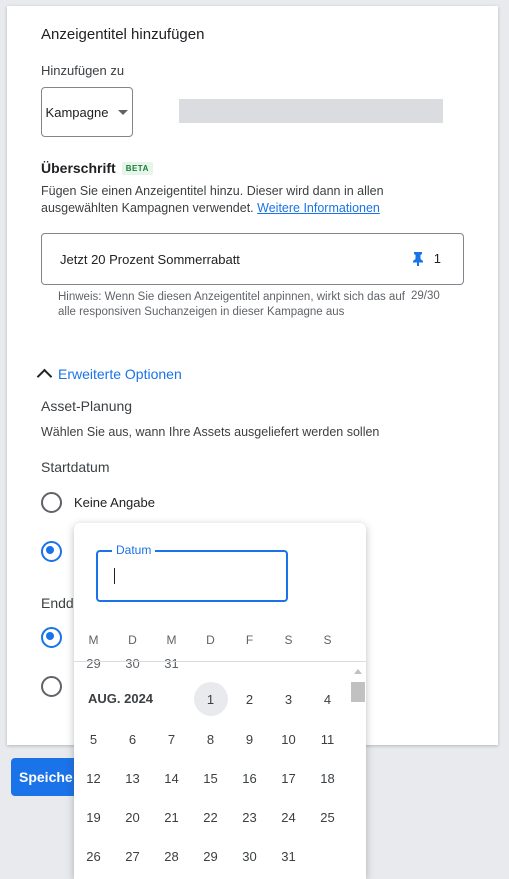 The width and height of the screenshot is (509, 879). I want to click on advanced-options-label: Erweiterte Optionen, so click(120, 373).